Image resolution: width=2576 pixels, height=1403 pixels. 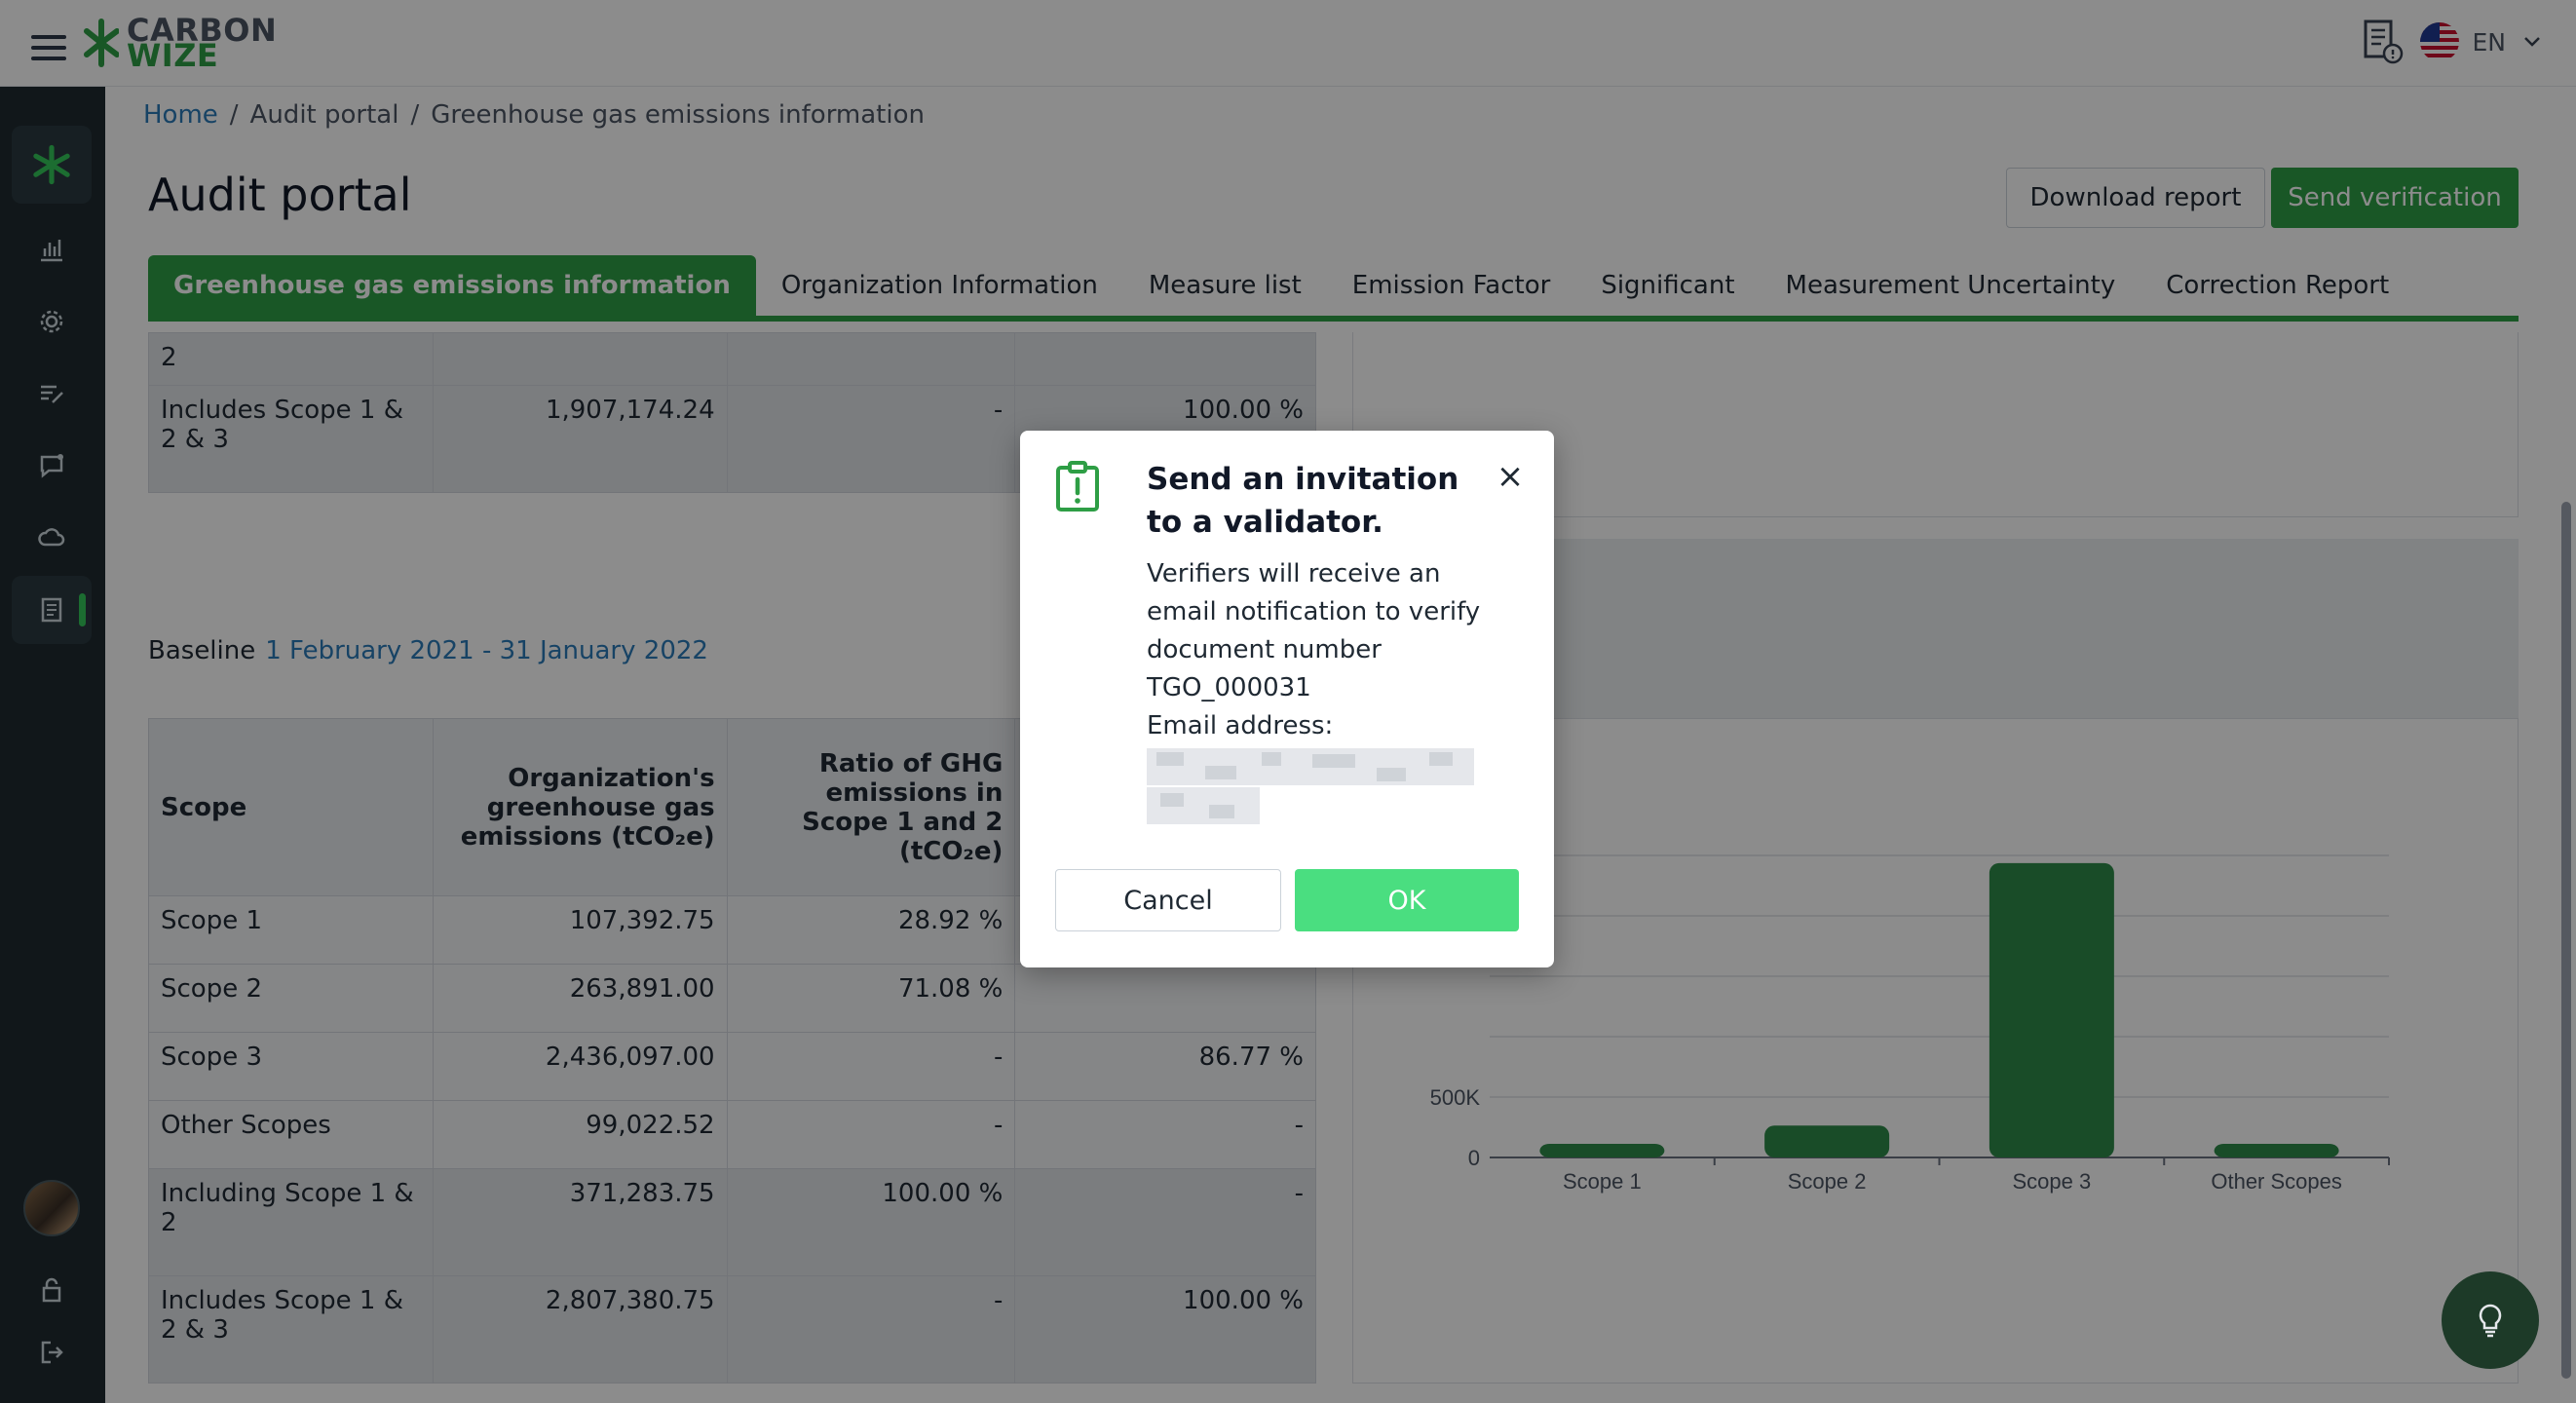 What do you see at coordinates (1310, 786) in the screenshot?
I see `redacted-email-value` at bounding box center [1310, 786].